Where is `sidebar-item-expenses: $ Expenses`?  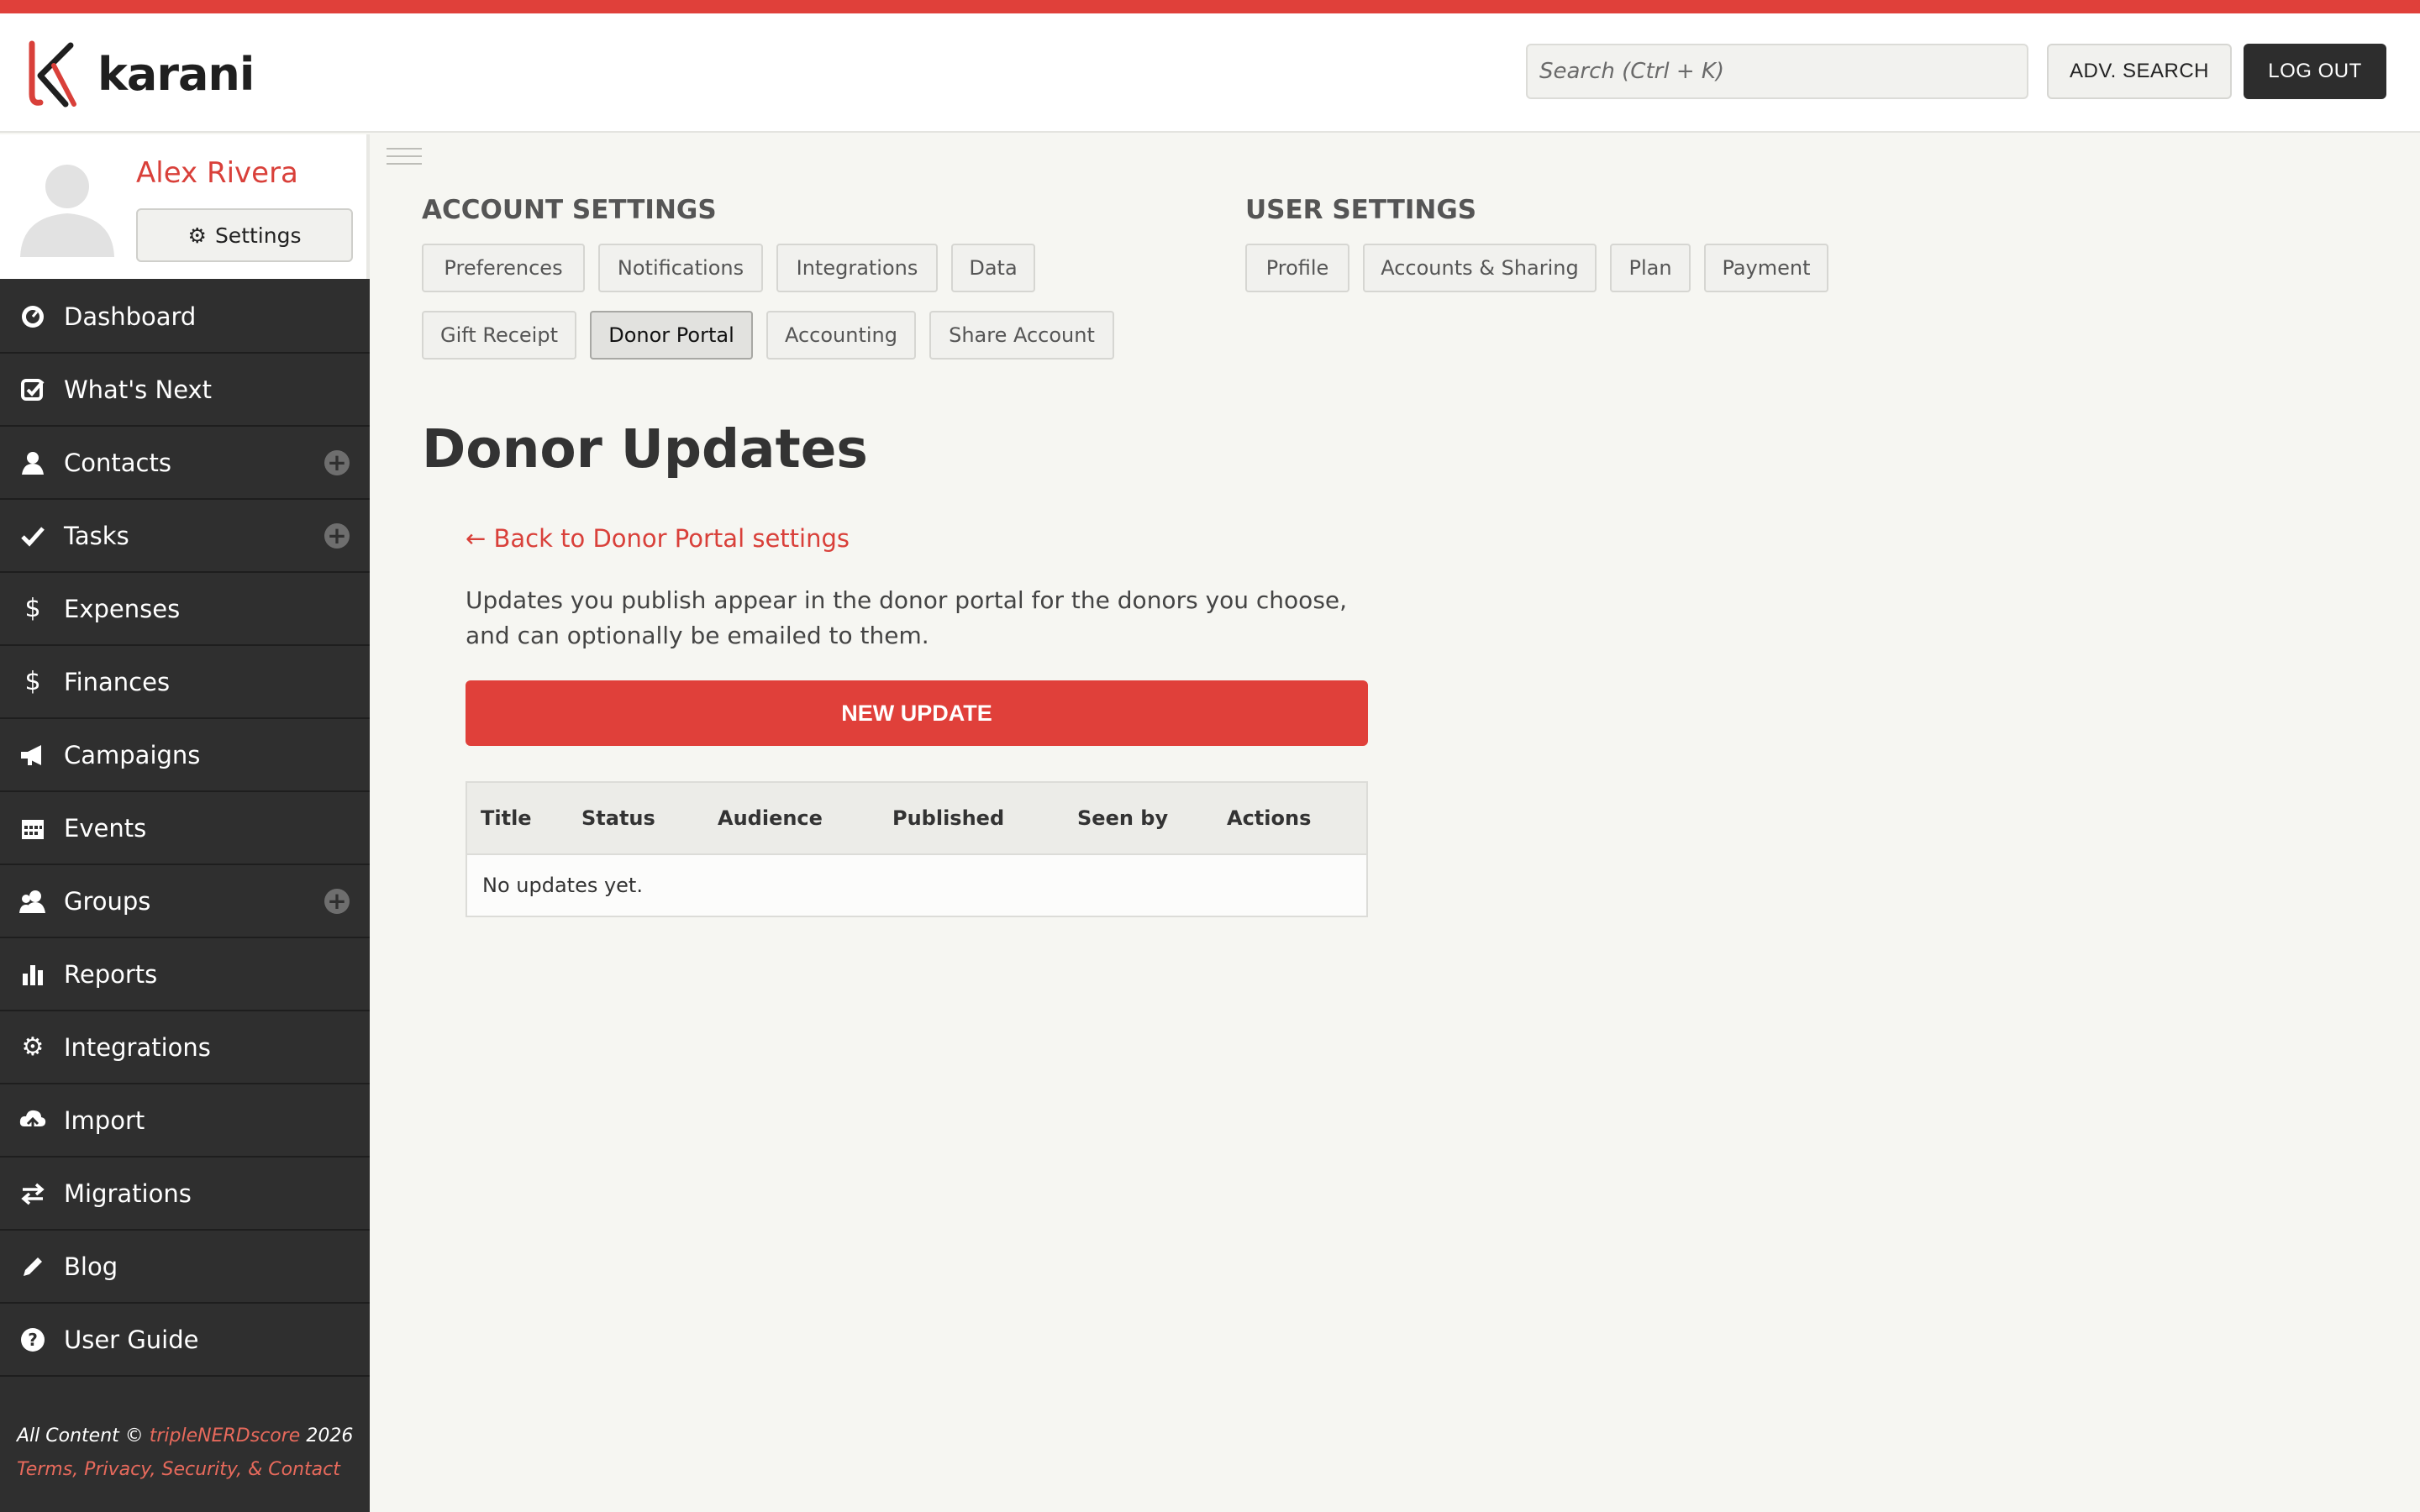 sidebar-item-expenses: $ Expenses is located at coordinates (185, 609).